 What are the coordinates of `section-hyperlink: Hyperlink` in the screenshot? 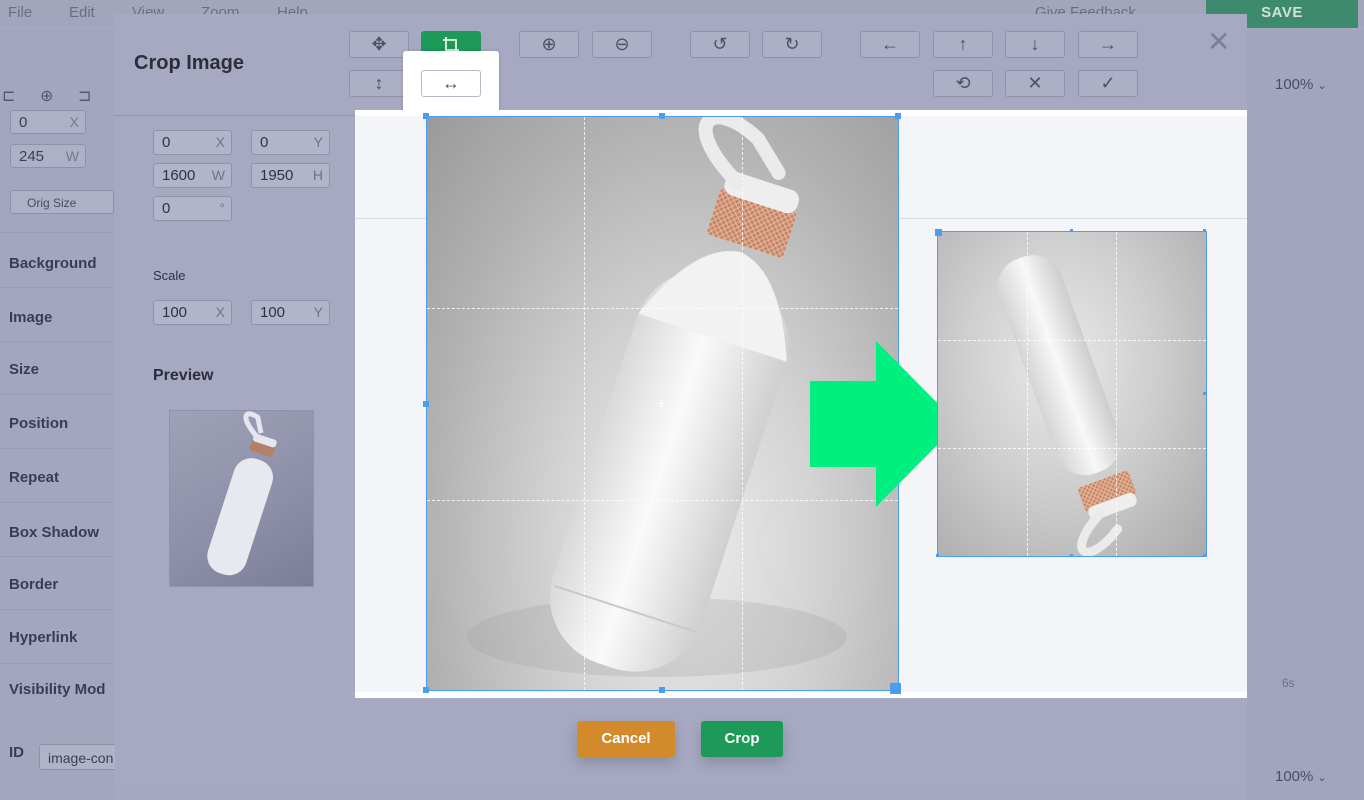 It's located at (57, 635).